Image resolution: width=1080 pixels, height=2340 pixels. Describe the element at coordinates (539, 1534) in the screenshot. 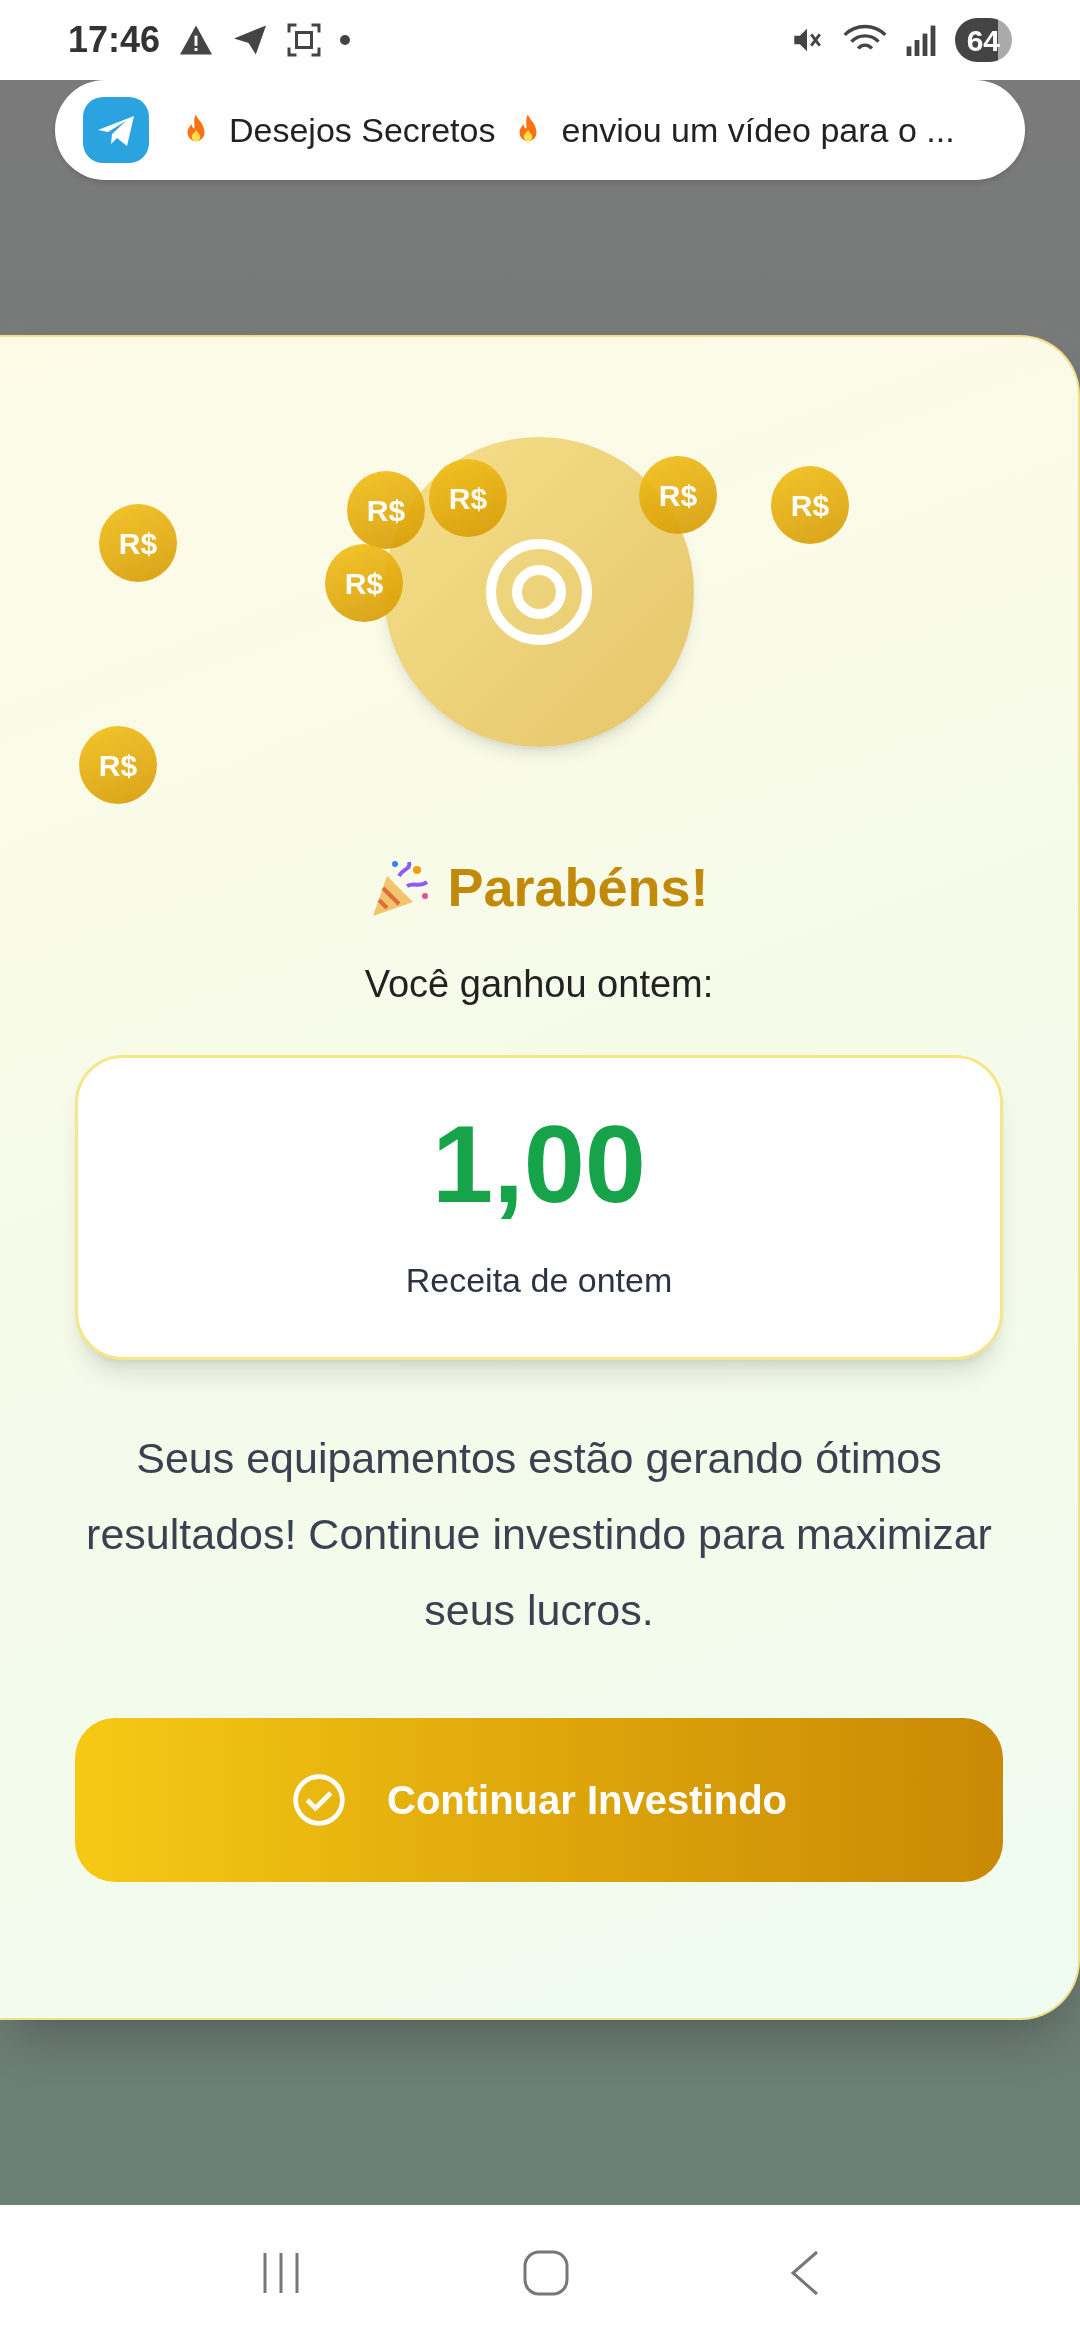

I see `dialog-message: Seus equipamentos estão gerando ótimos resultados! Continue investindo para maximizar seus lucros.` at that location.